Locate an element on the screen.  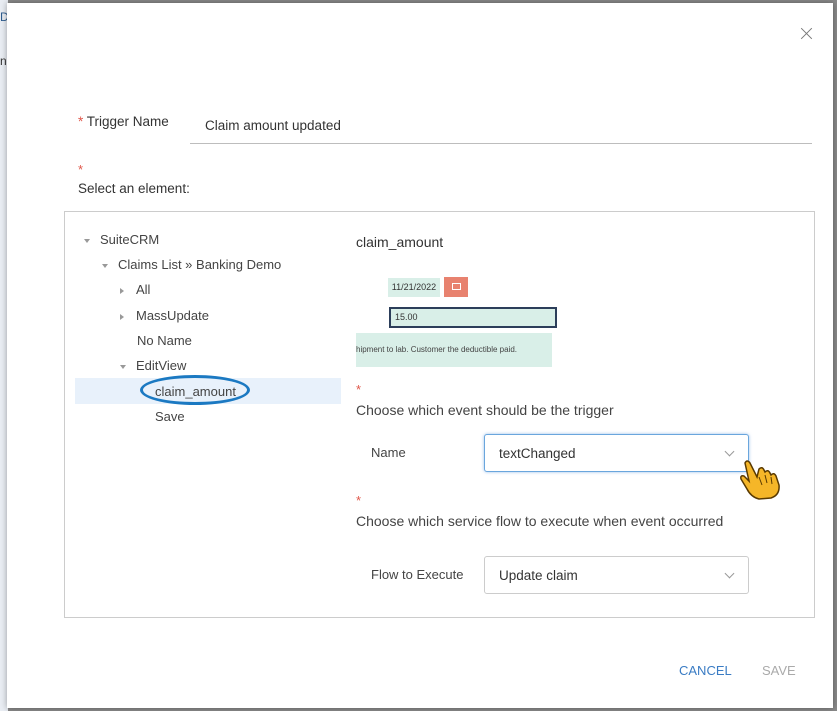
cancel-button: CANCEL is located at coordinates (705, 670).